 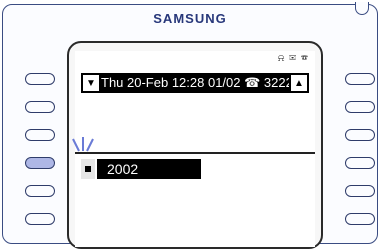 I want to click on entry-marker, so click(x=88, y=169).